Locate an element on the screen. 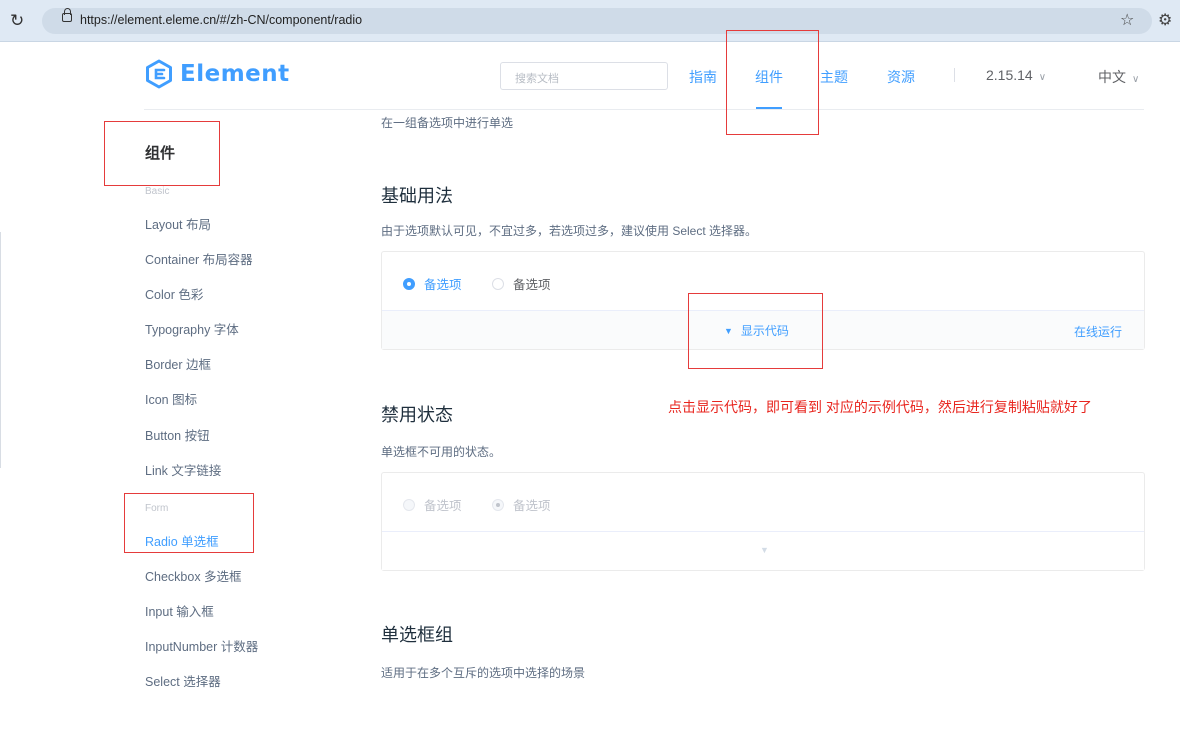 Image resolution: width=1180 pixels, height=729 pixels. nav-divider is located at coordinates (954, 75).